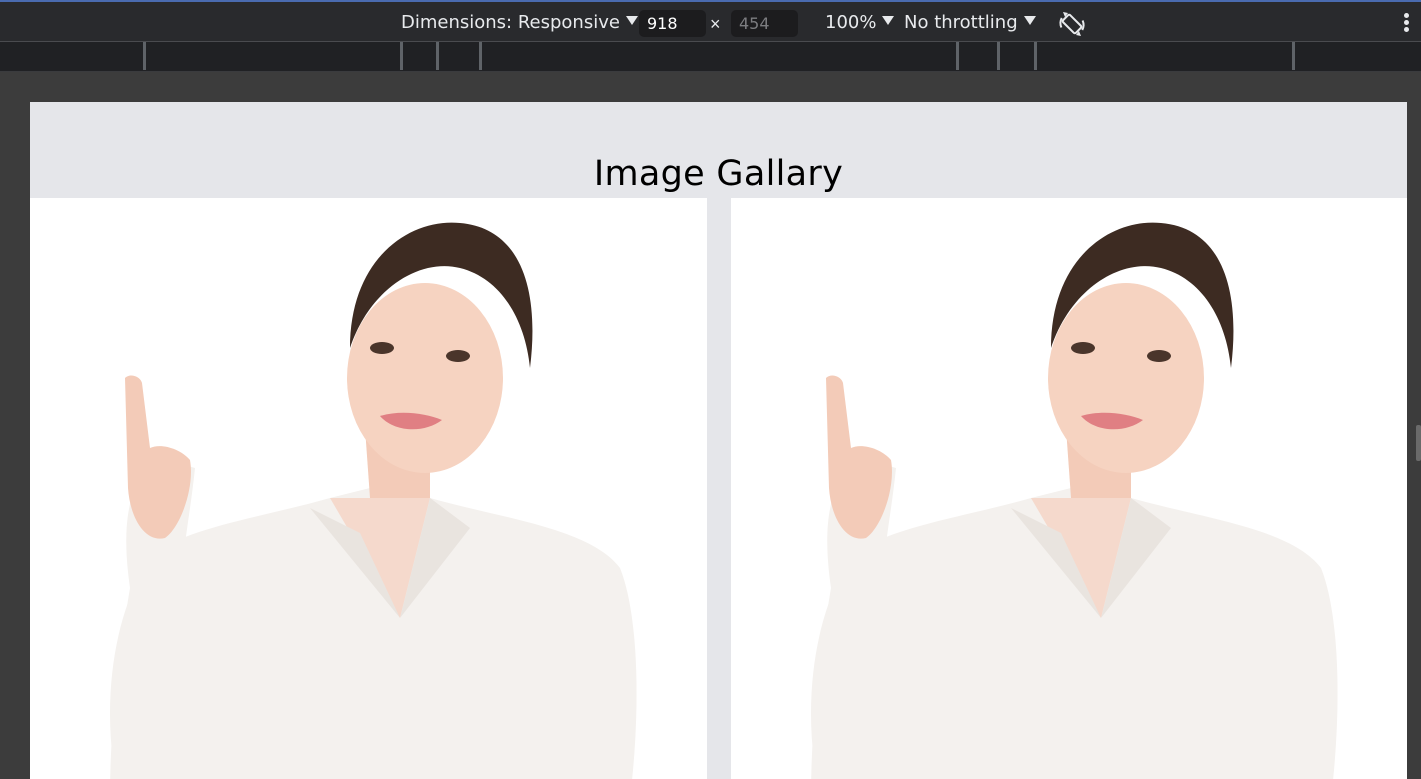  What do you see at coordinates (851, 22) in the screenshot?
I see `zoom-label: 100%` at bounding box center [851, 22].